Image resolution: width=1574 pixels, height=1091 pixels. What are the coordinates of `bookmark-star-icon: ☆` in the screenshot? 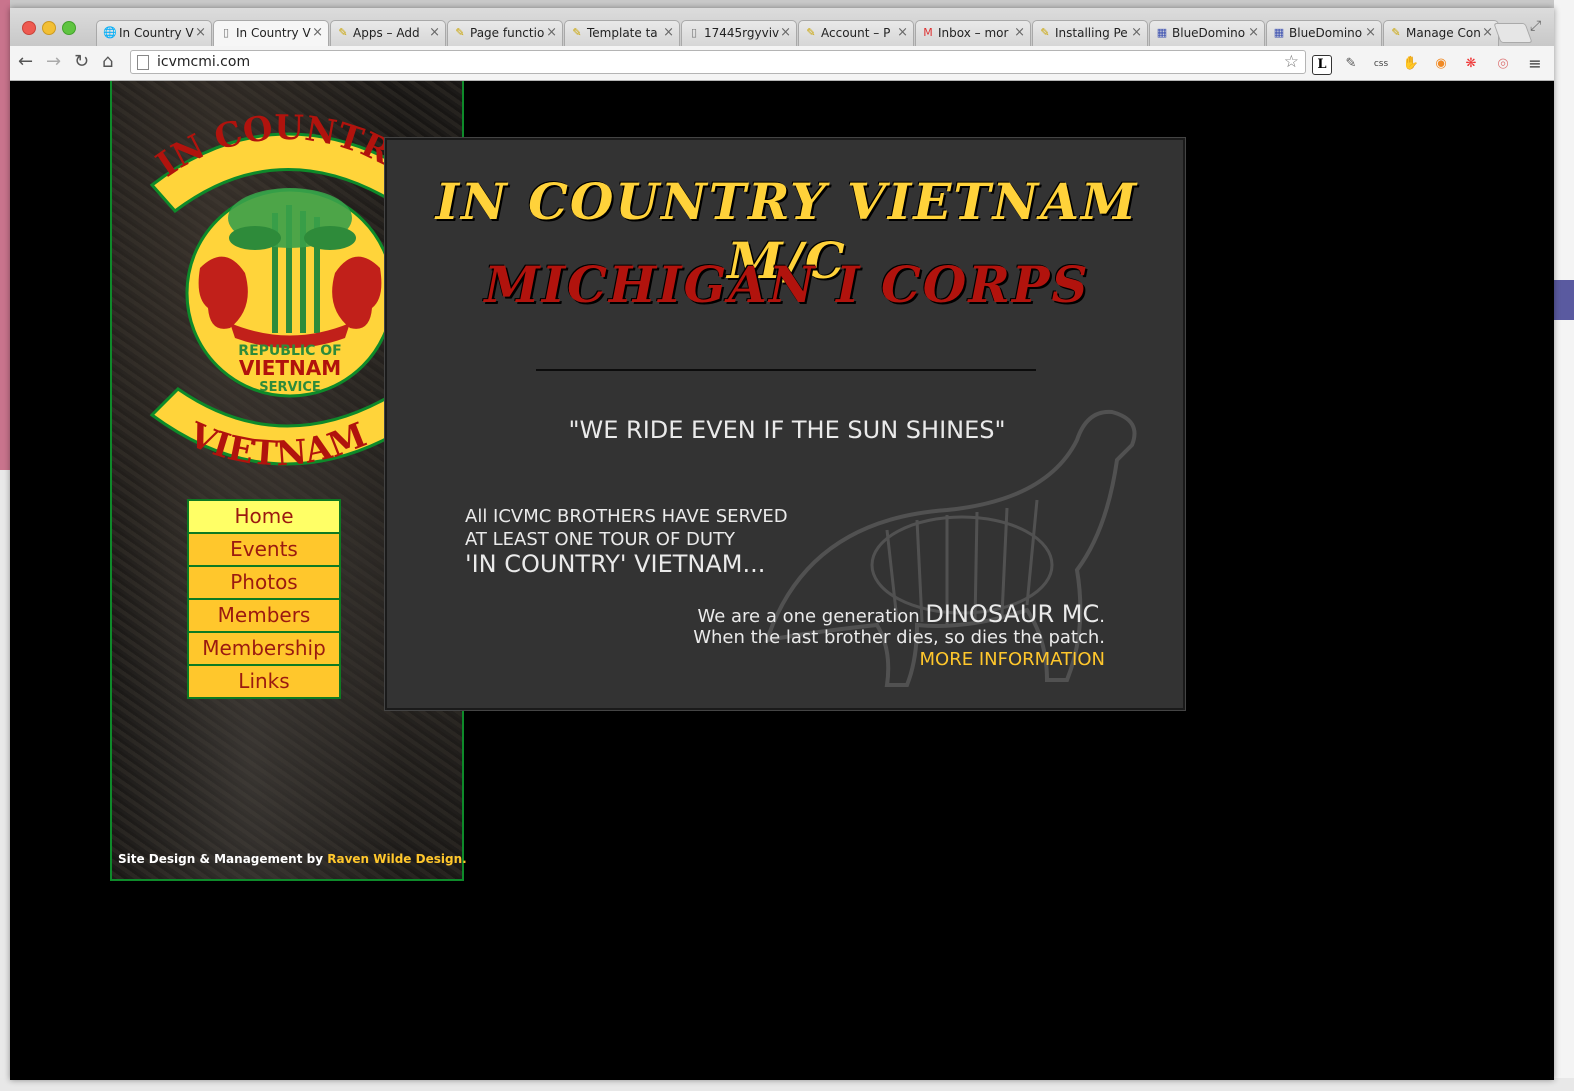 It's located at (1291, 62).